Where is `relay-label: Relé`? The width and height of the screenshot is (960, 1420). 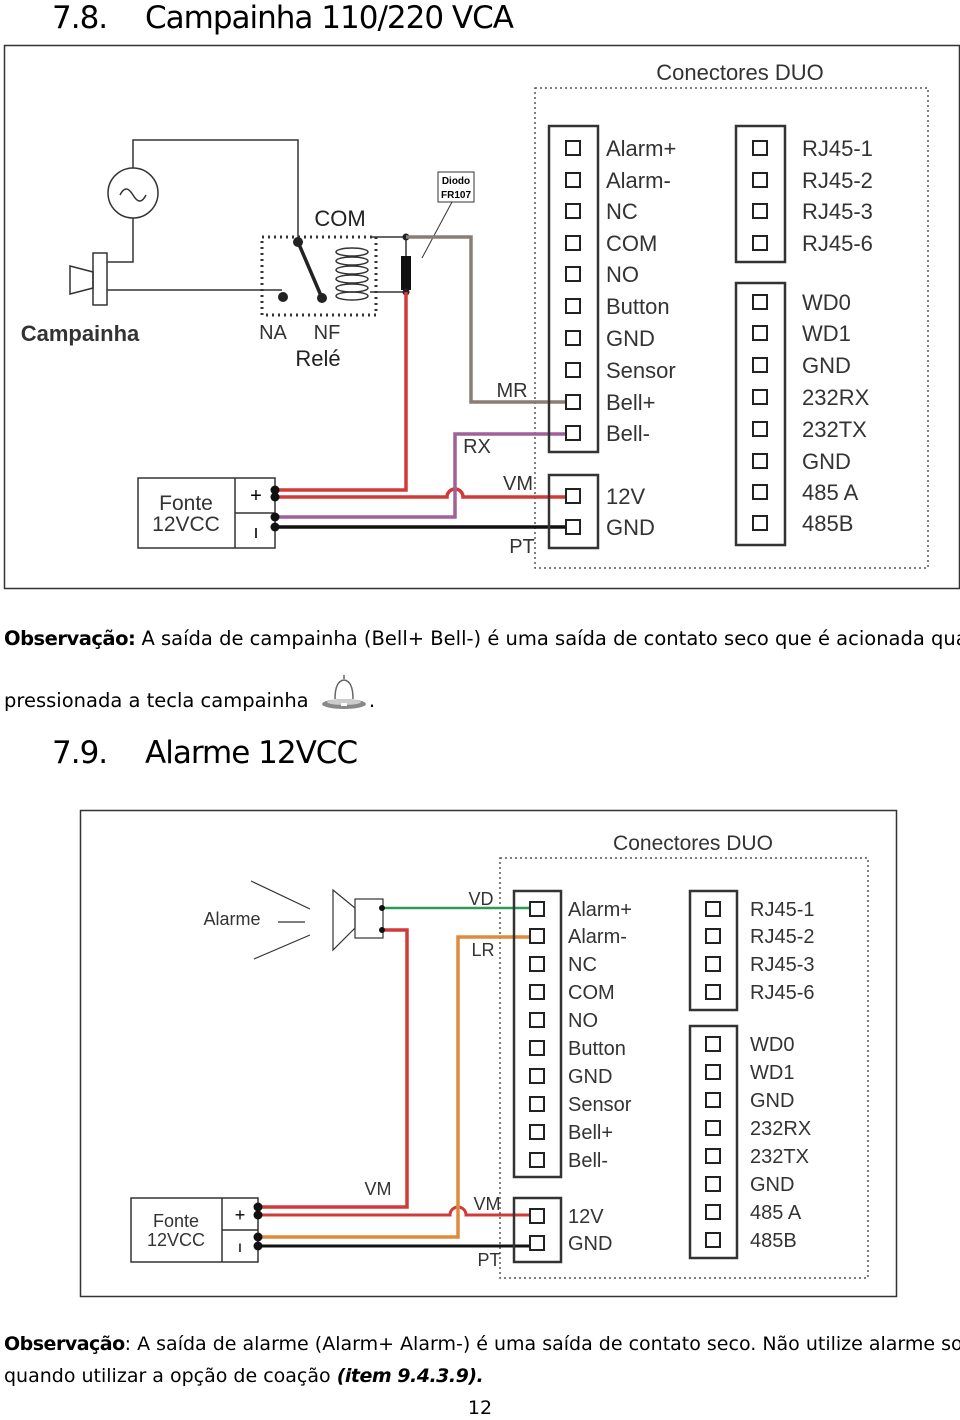
relay-label: Relé is located at coordinates (317, 358).